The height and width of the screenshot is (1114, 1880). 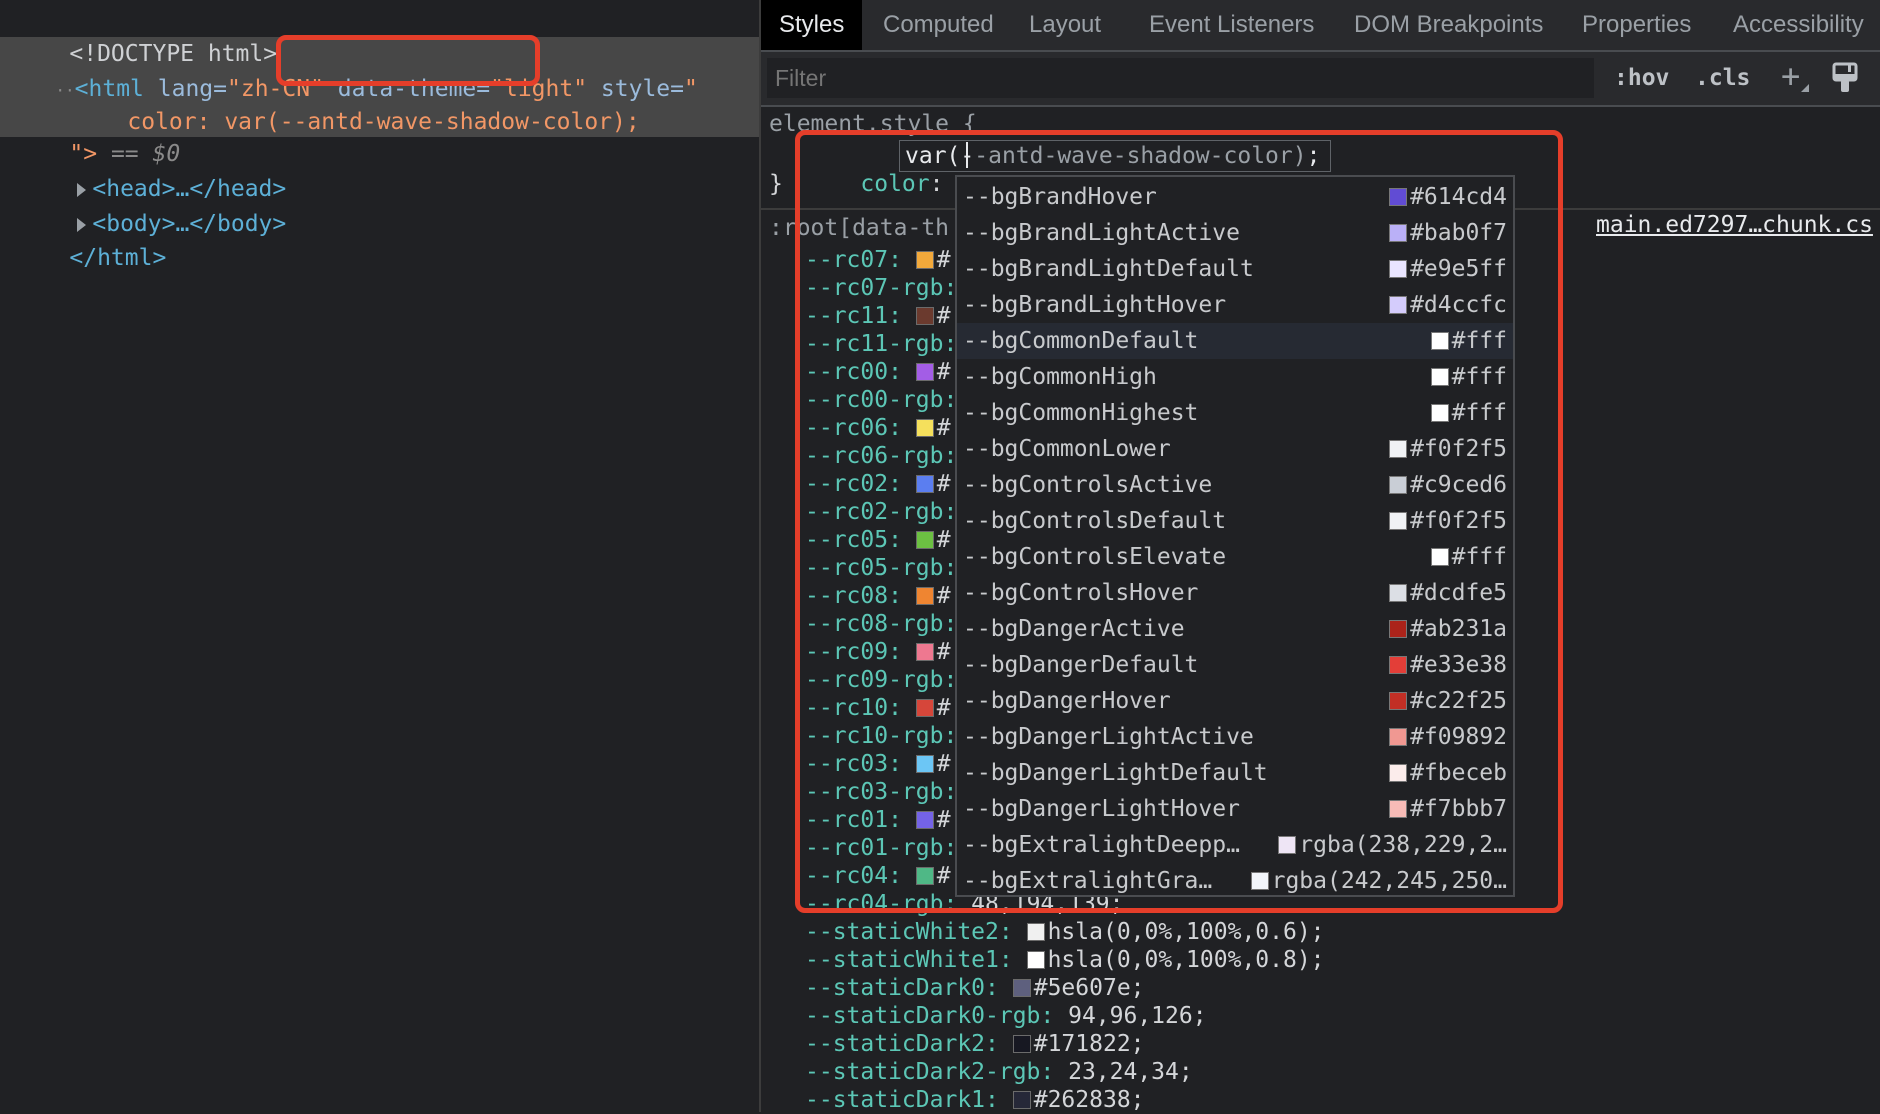 What do you see at coordinates (1235, 269) in the screenshot?
I see `autocomplete-item: --bgBrandLightDefault #e9e5ff` at bounding box center [1235, 269].